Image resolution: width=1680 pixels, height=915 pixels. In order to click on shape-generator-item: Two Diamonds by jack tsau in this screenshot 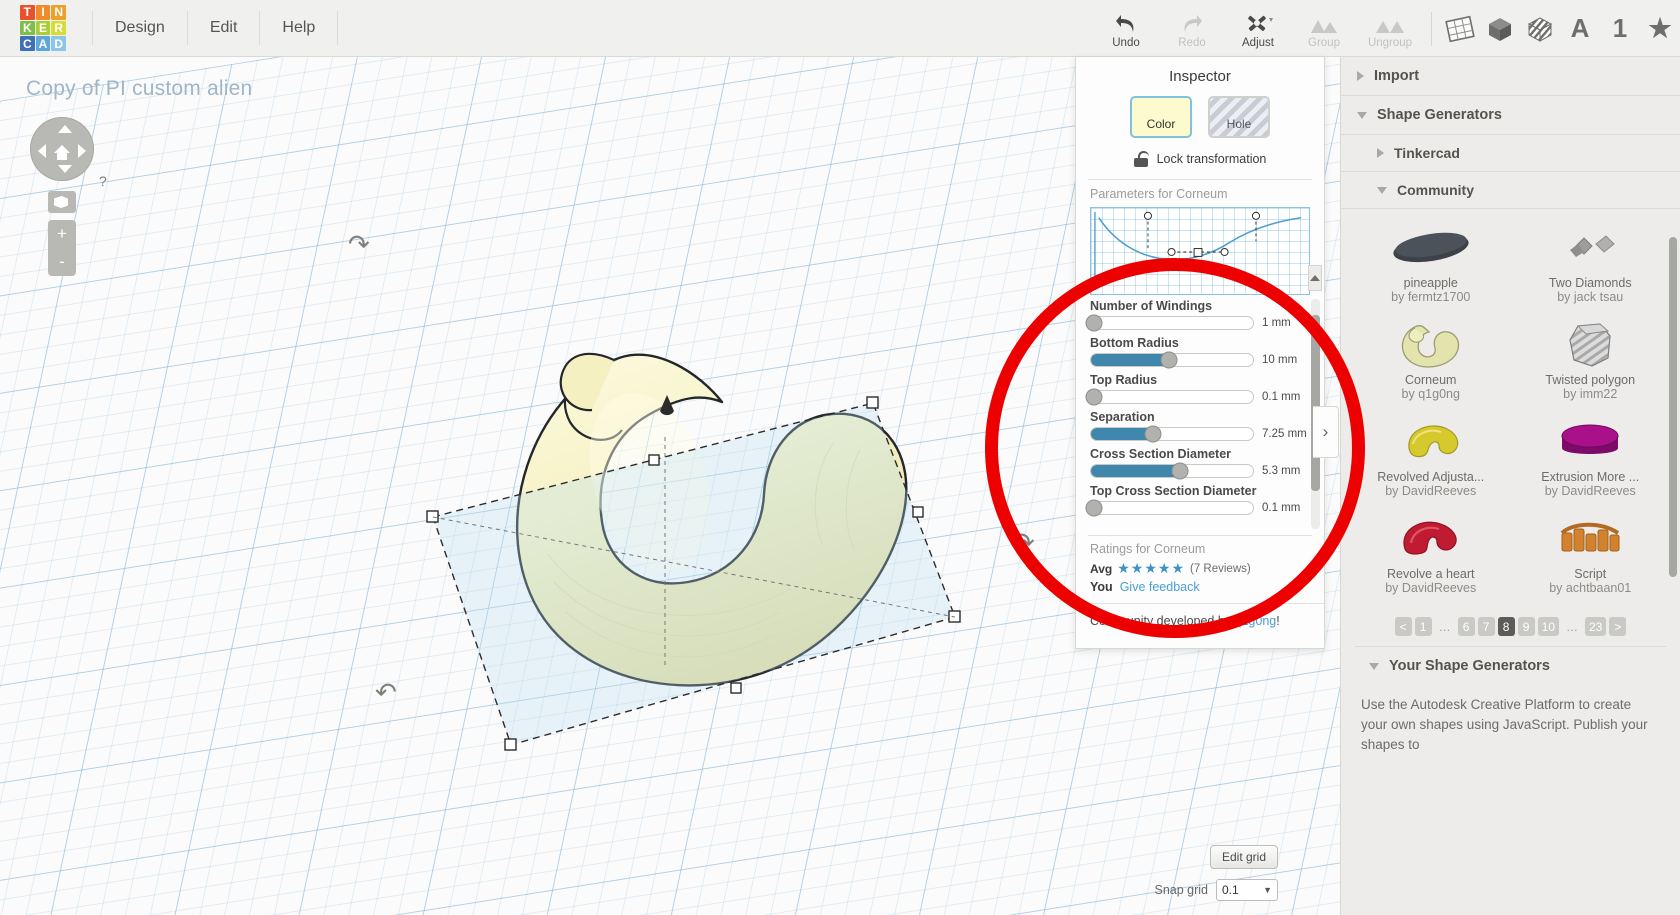, I will do `click(1591, 265)`.